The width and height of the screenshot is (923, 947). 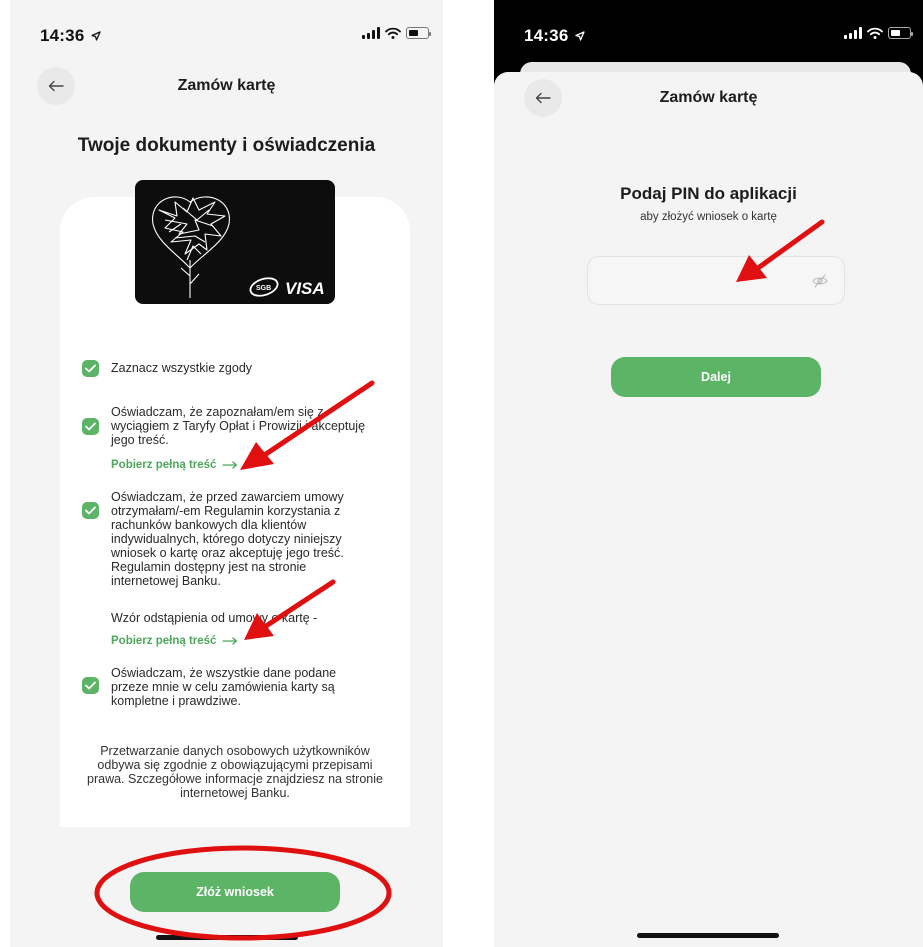 What do you see at coordinates (716, 280) in the screenshot?
I see `pin-input` at bounding box center [716, 280].